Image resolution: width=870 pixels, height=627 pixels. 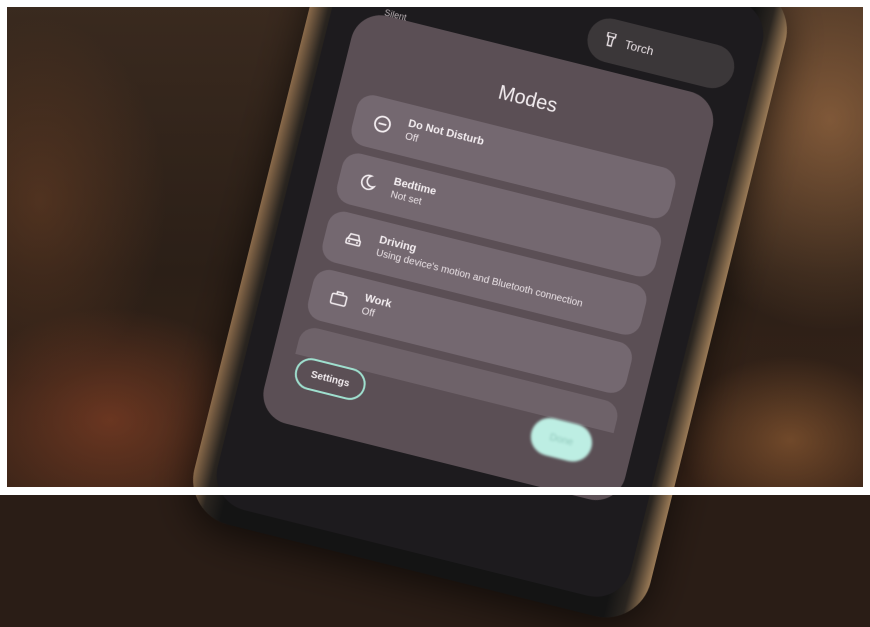 What do you see at coordinates (353, 240) in the screenshot?
I see `car-icon` at bounding box center [353, 240].